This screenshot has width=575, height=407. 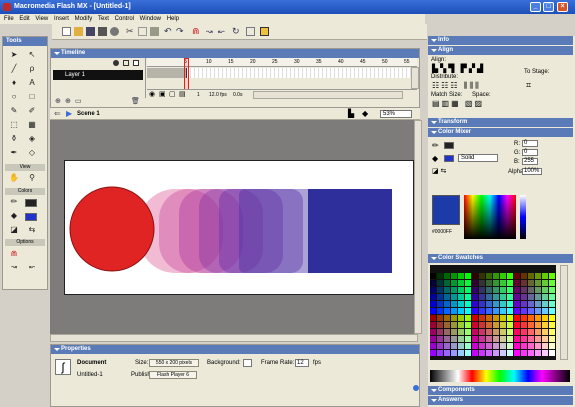 What do you see at coordinates (14, 230) in the screenshot?
I see `default-colors-icon: ◪` at bounding box center [14, 230].